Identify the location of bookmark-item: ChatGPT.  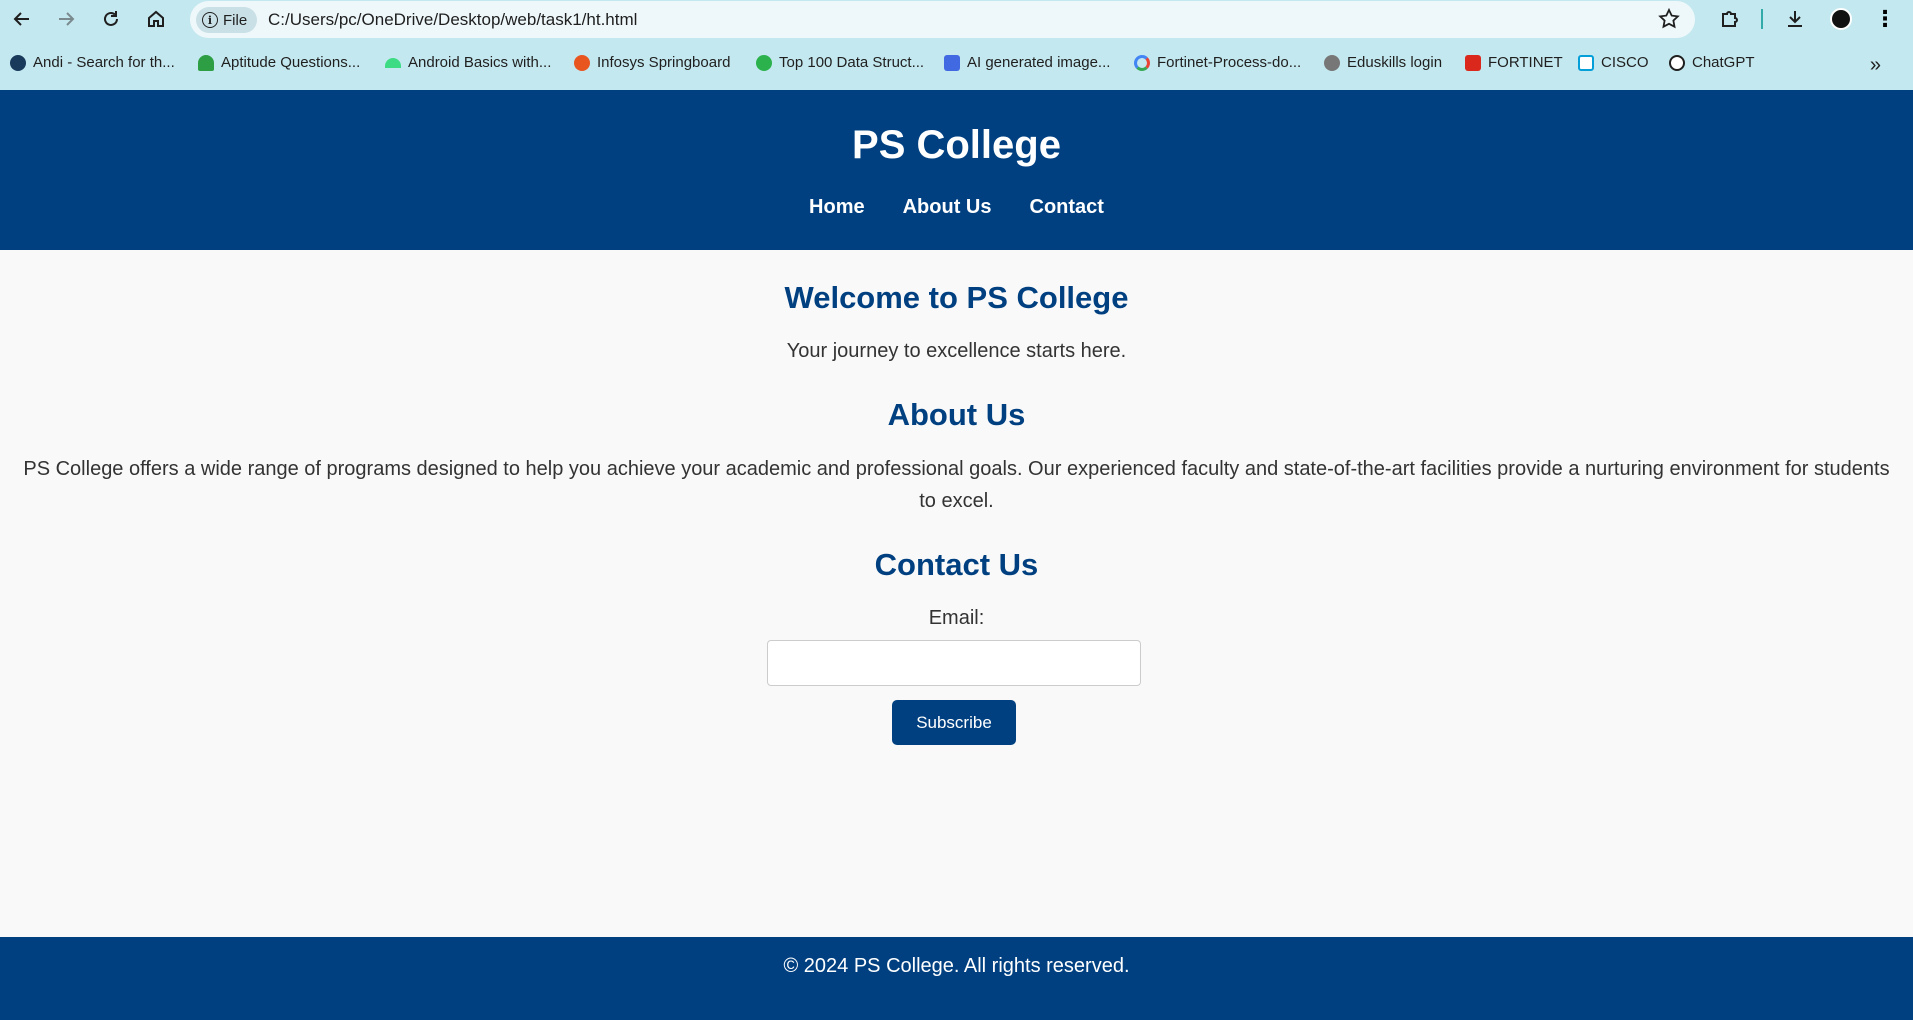
(1712, 62).